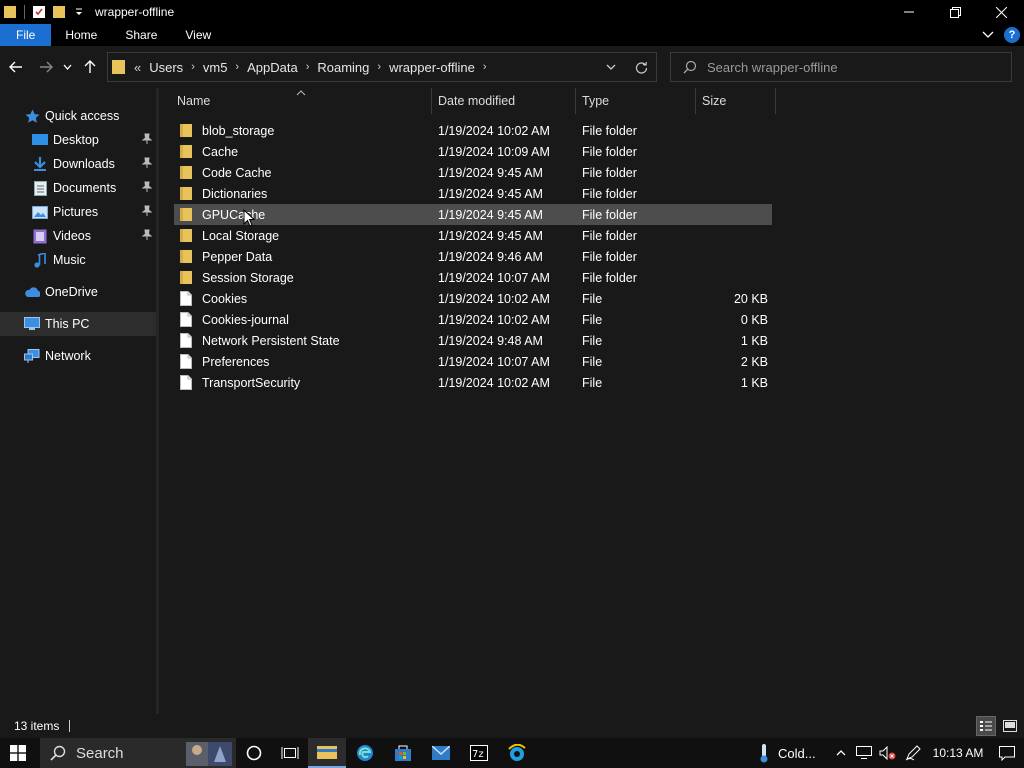  What do you see at coordinates (59, 12) in the screenshot?
I see `new-folder-icon` at bounding box center [59, 12].